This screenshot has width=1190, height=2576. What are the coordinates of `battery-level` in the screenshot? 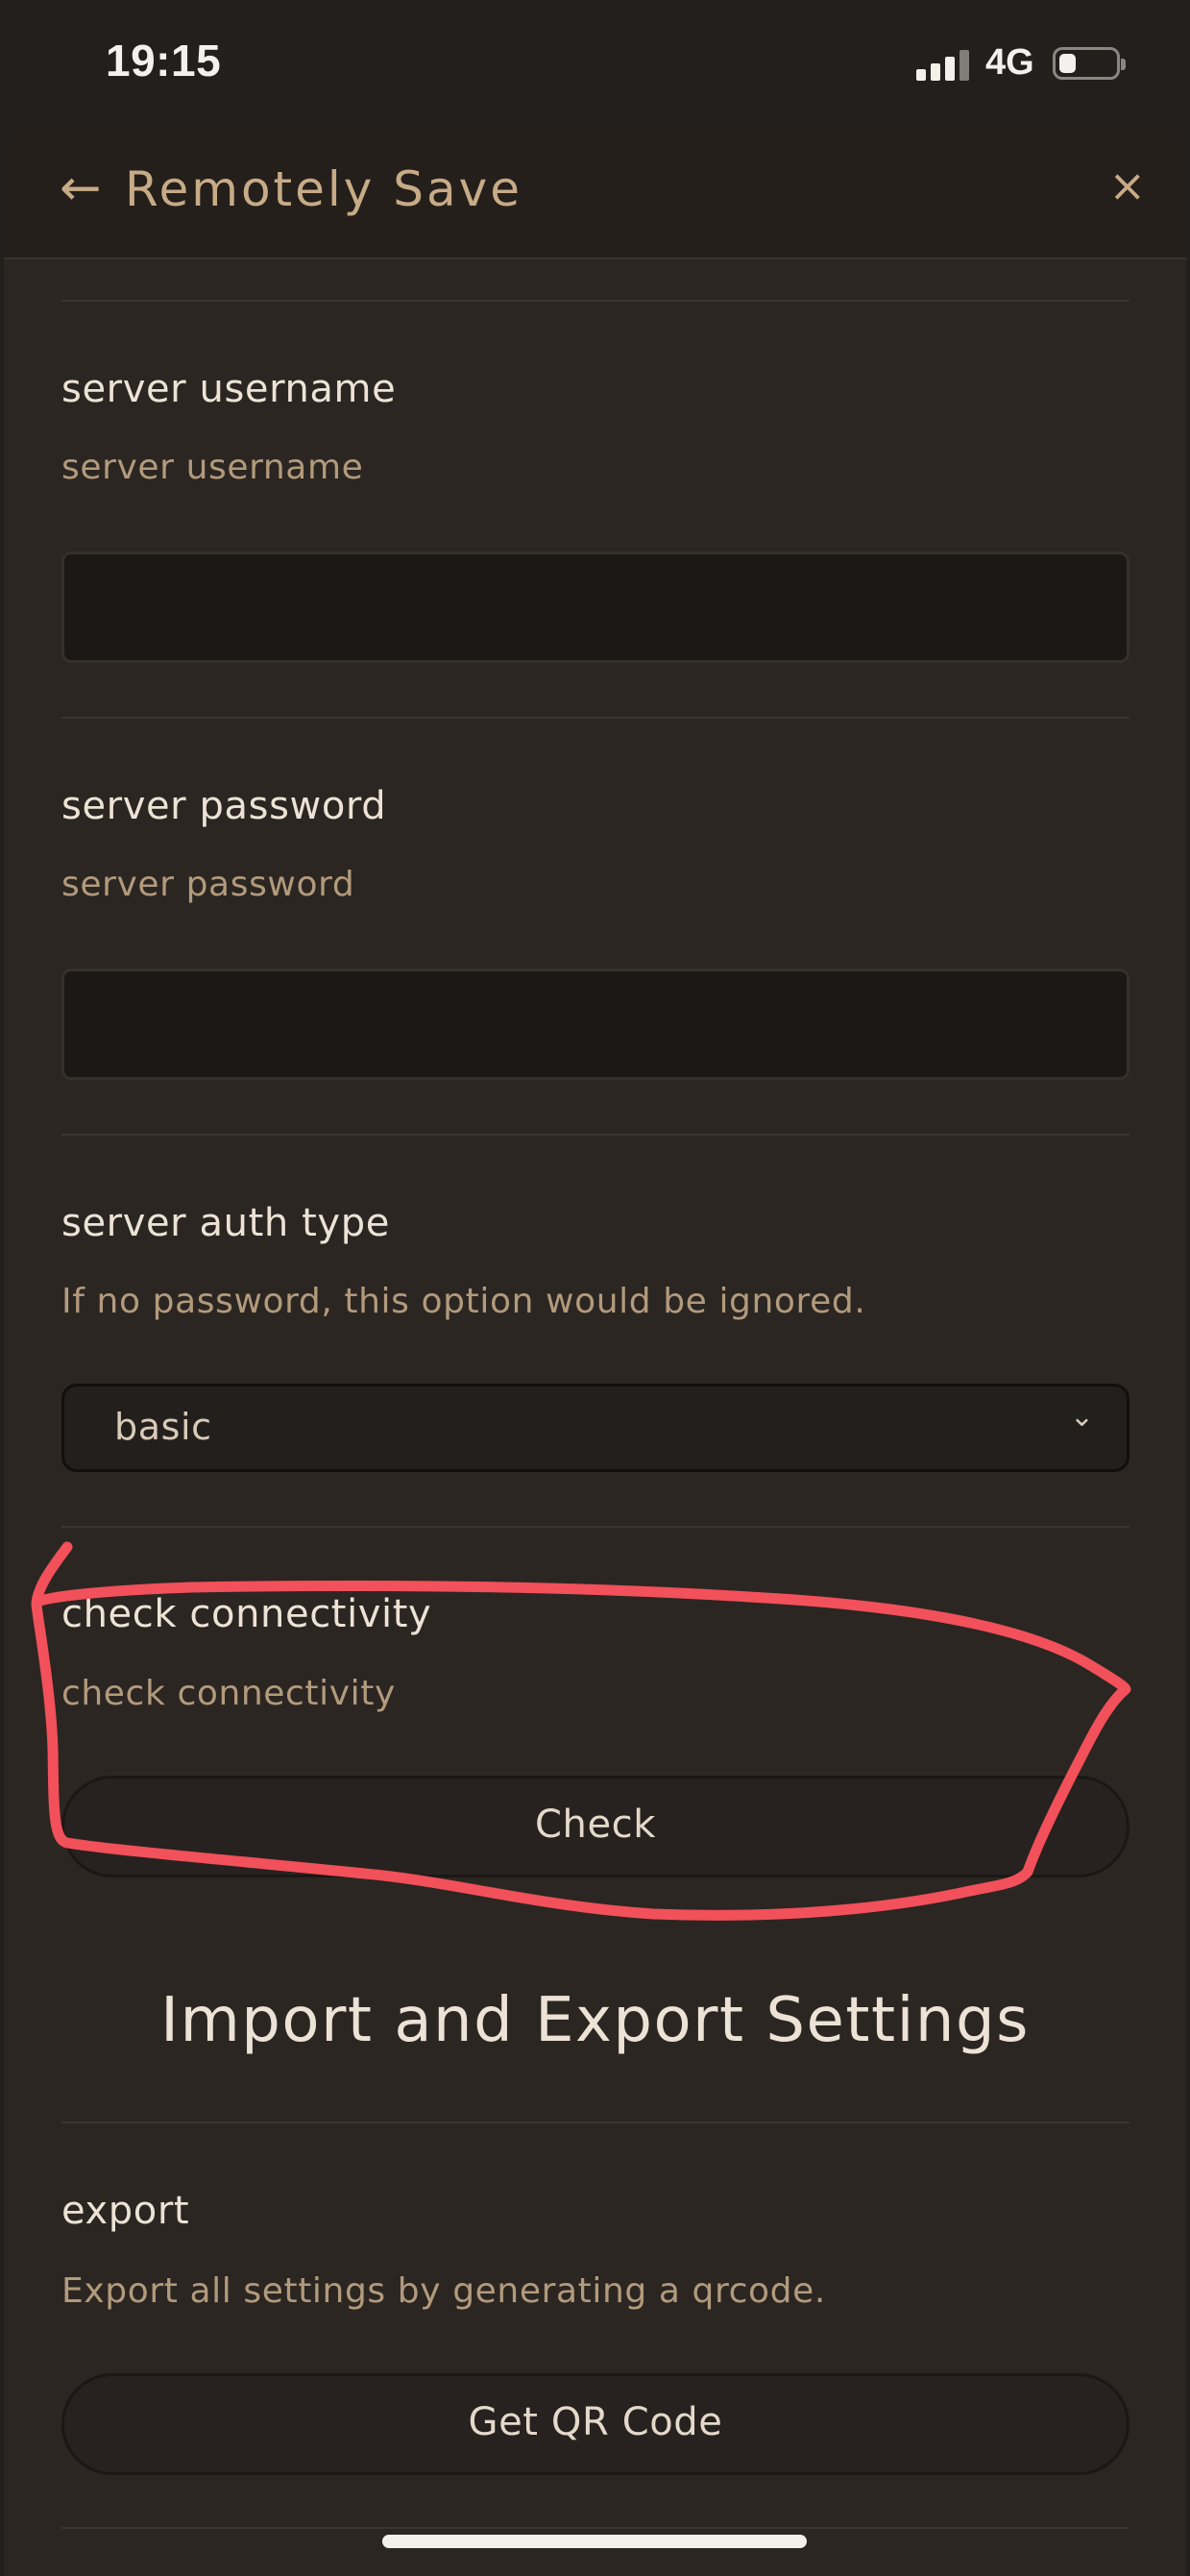 It's located at (1067, 63).